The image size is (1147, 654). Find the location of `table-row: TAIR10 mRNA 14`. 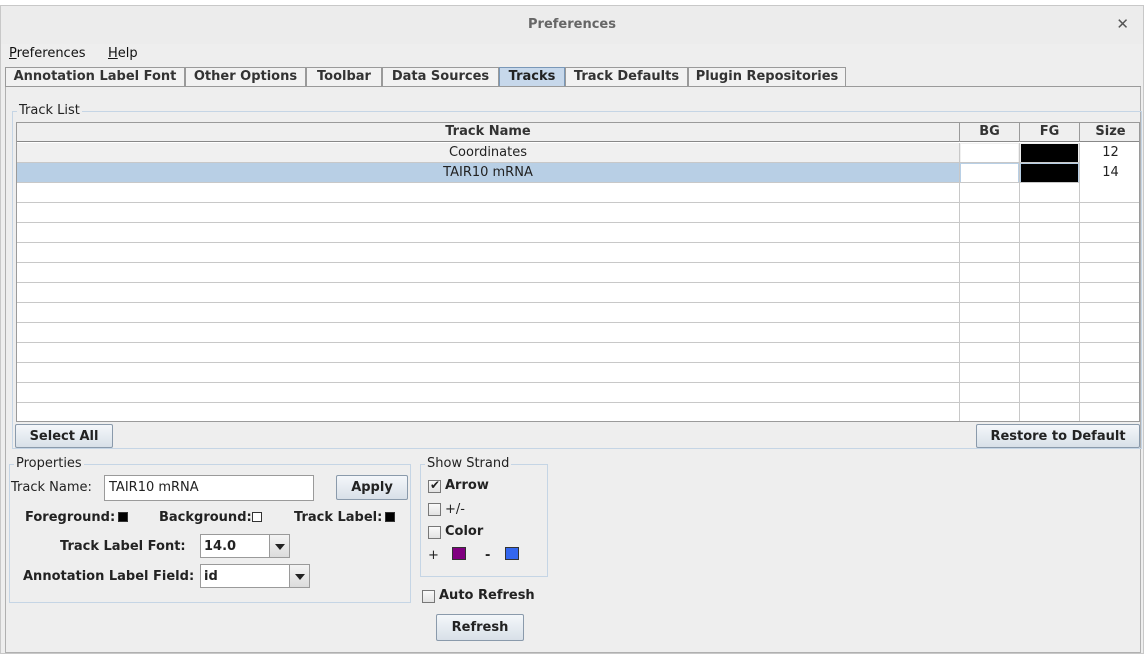

table-row: TAIR10 mRNA 14 is located at coordinates (578, 173).